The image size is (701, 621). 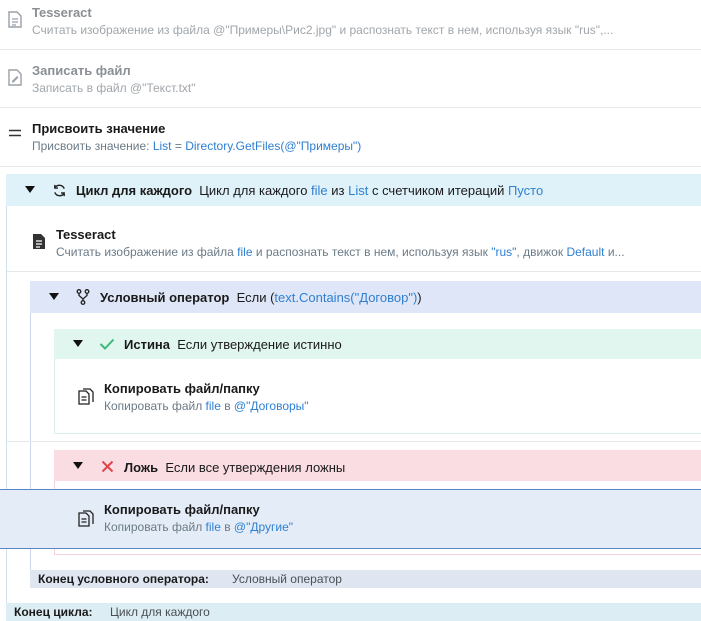 I want to click on description-text: с счетчиком итераций, so click(x=438, y=190).